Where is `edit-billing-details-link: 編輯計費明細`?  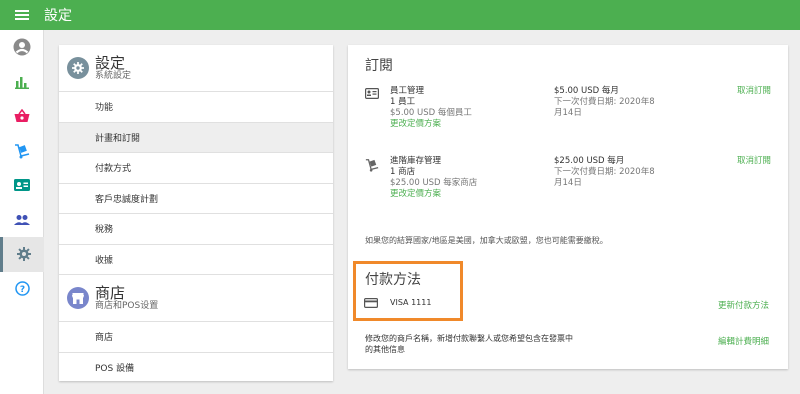
edit-billing-details-link: 編輯計費明細 is located at coordinates (743, 341).